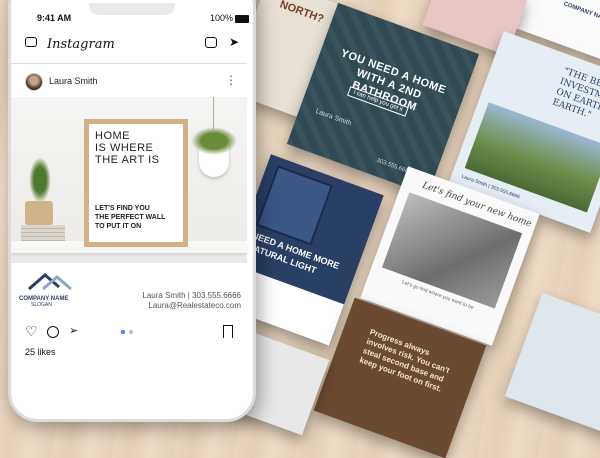  What do you see at coordinates (191, 295) in the screenshot?
I see `contact-line: Laura Smith | 303.555.6666` at bounding box center [191, 295].